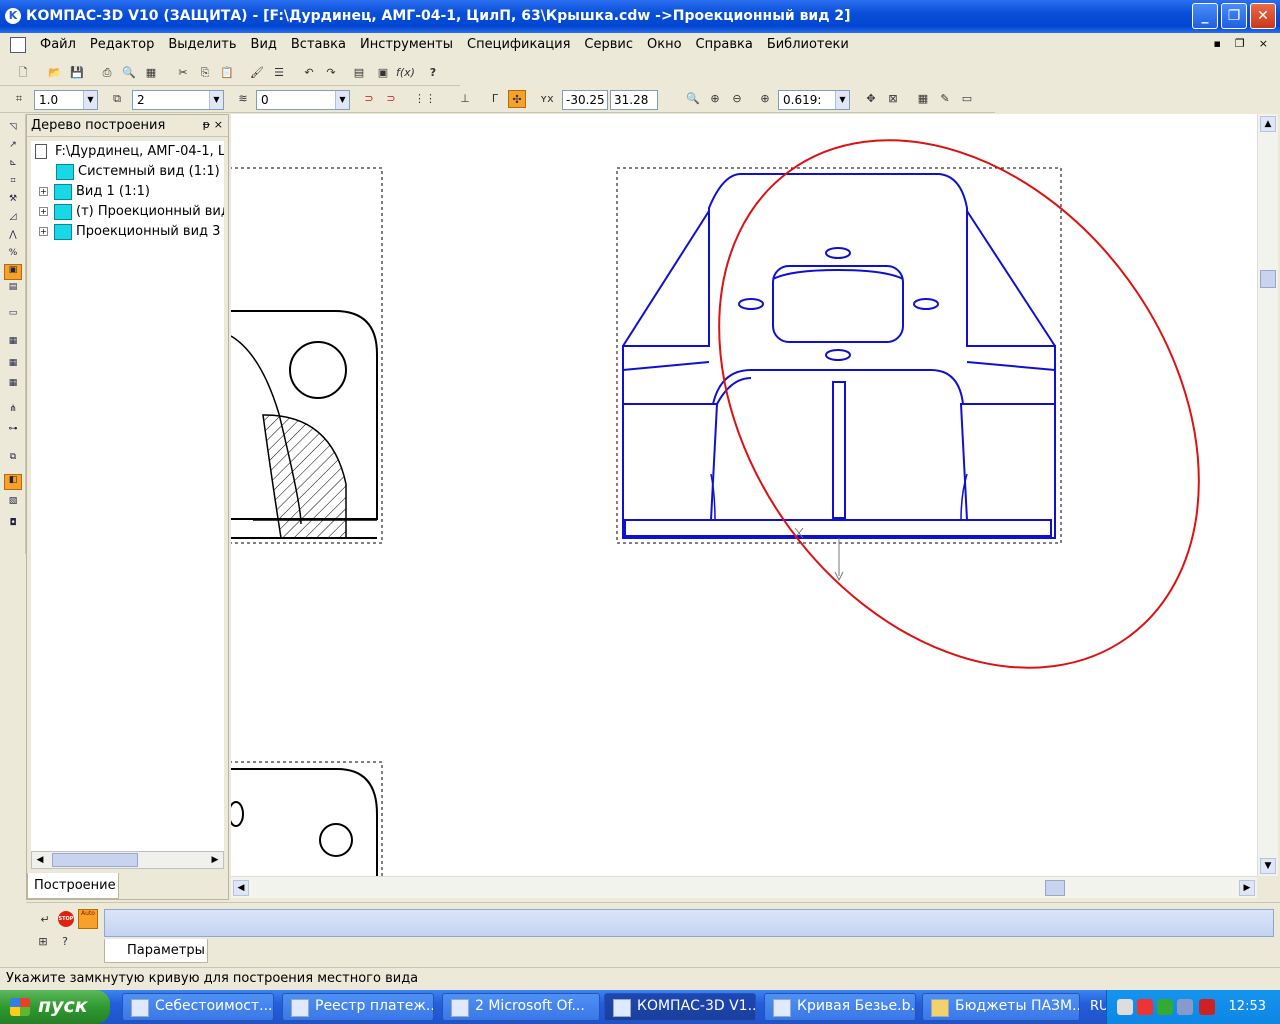 The height and width of the screenshot is (1024, 1280). What do you see at coordinates (518, 44) in the screenshot?
I see `menu-specification: Спецификация` at bounding box center [518, 44].